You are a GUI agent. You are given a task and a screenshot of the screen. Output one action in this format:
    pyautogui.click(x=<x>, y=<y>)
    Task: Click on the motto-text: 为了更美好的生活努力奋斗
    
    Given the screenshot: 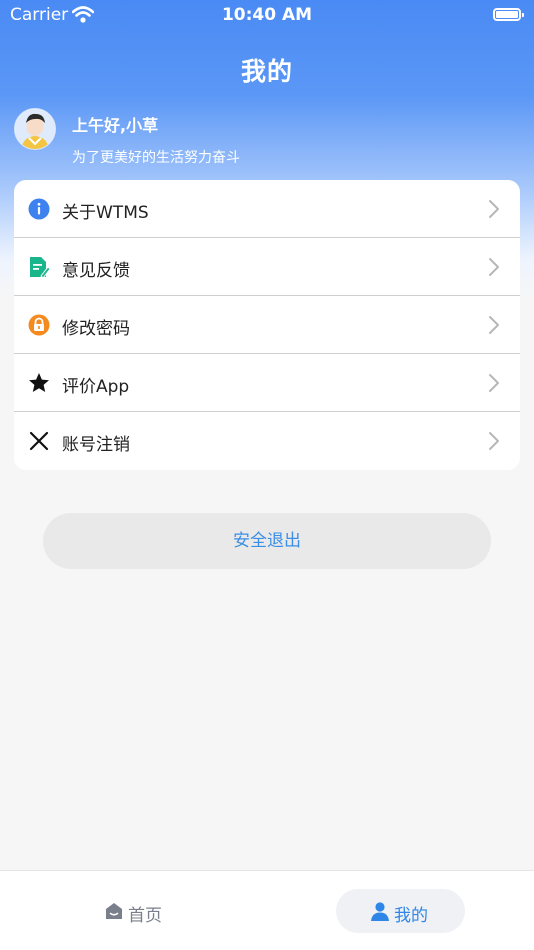 What is the action you would take?
    pyautogui.click(x=156, y=158)
    